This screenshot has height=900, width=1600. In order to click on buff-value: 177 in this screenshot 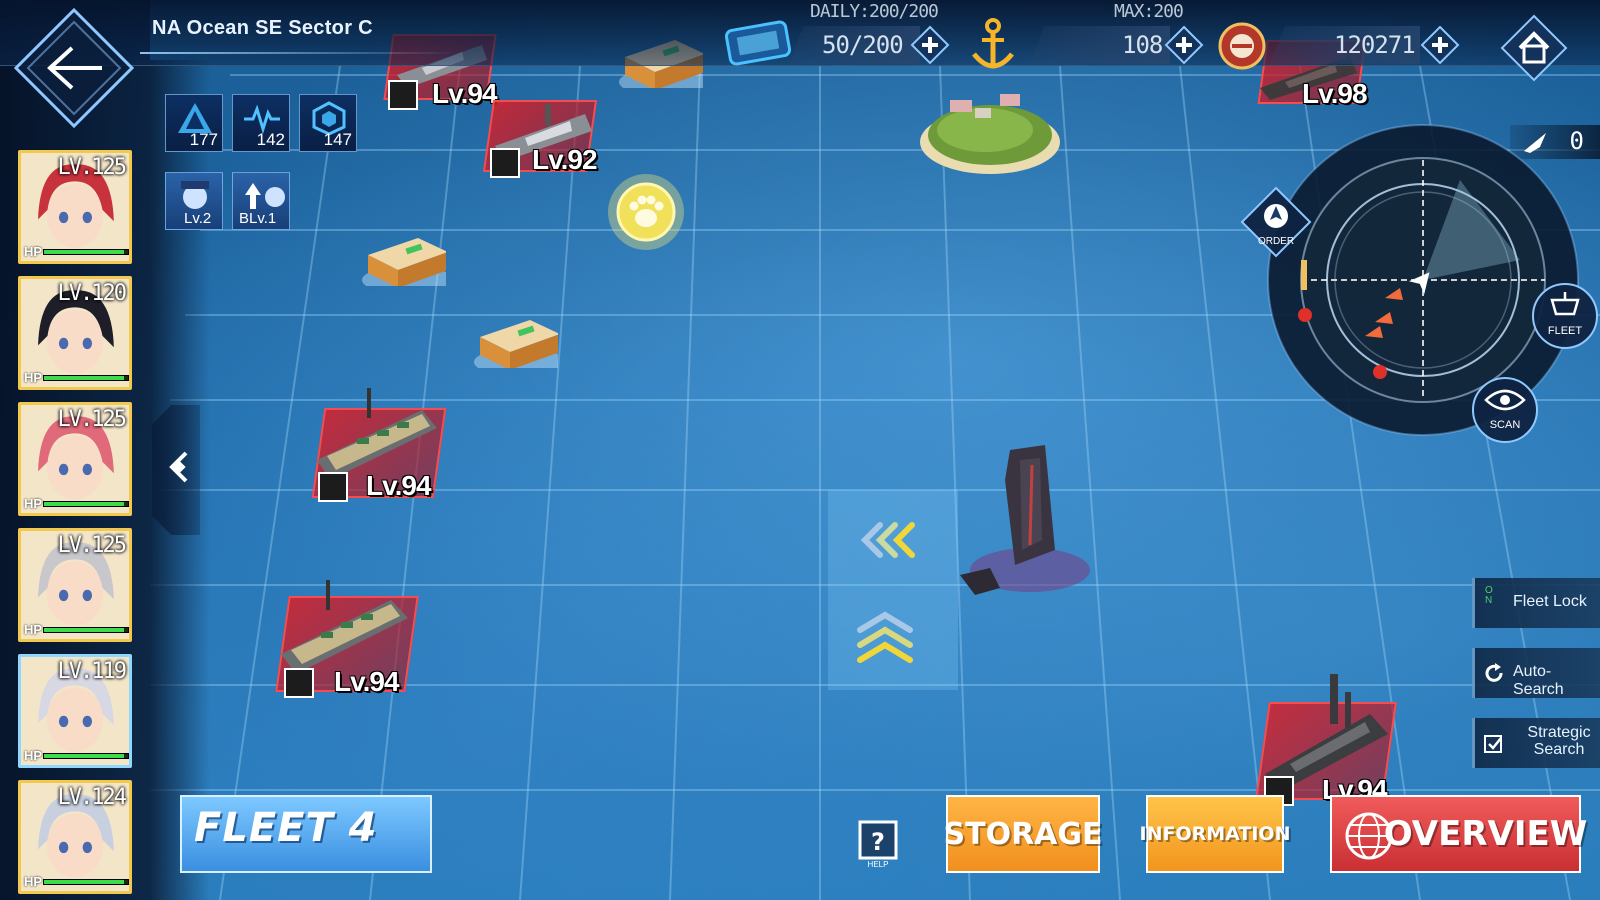, I will do `click(203, 139)`.